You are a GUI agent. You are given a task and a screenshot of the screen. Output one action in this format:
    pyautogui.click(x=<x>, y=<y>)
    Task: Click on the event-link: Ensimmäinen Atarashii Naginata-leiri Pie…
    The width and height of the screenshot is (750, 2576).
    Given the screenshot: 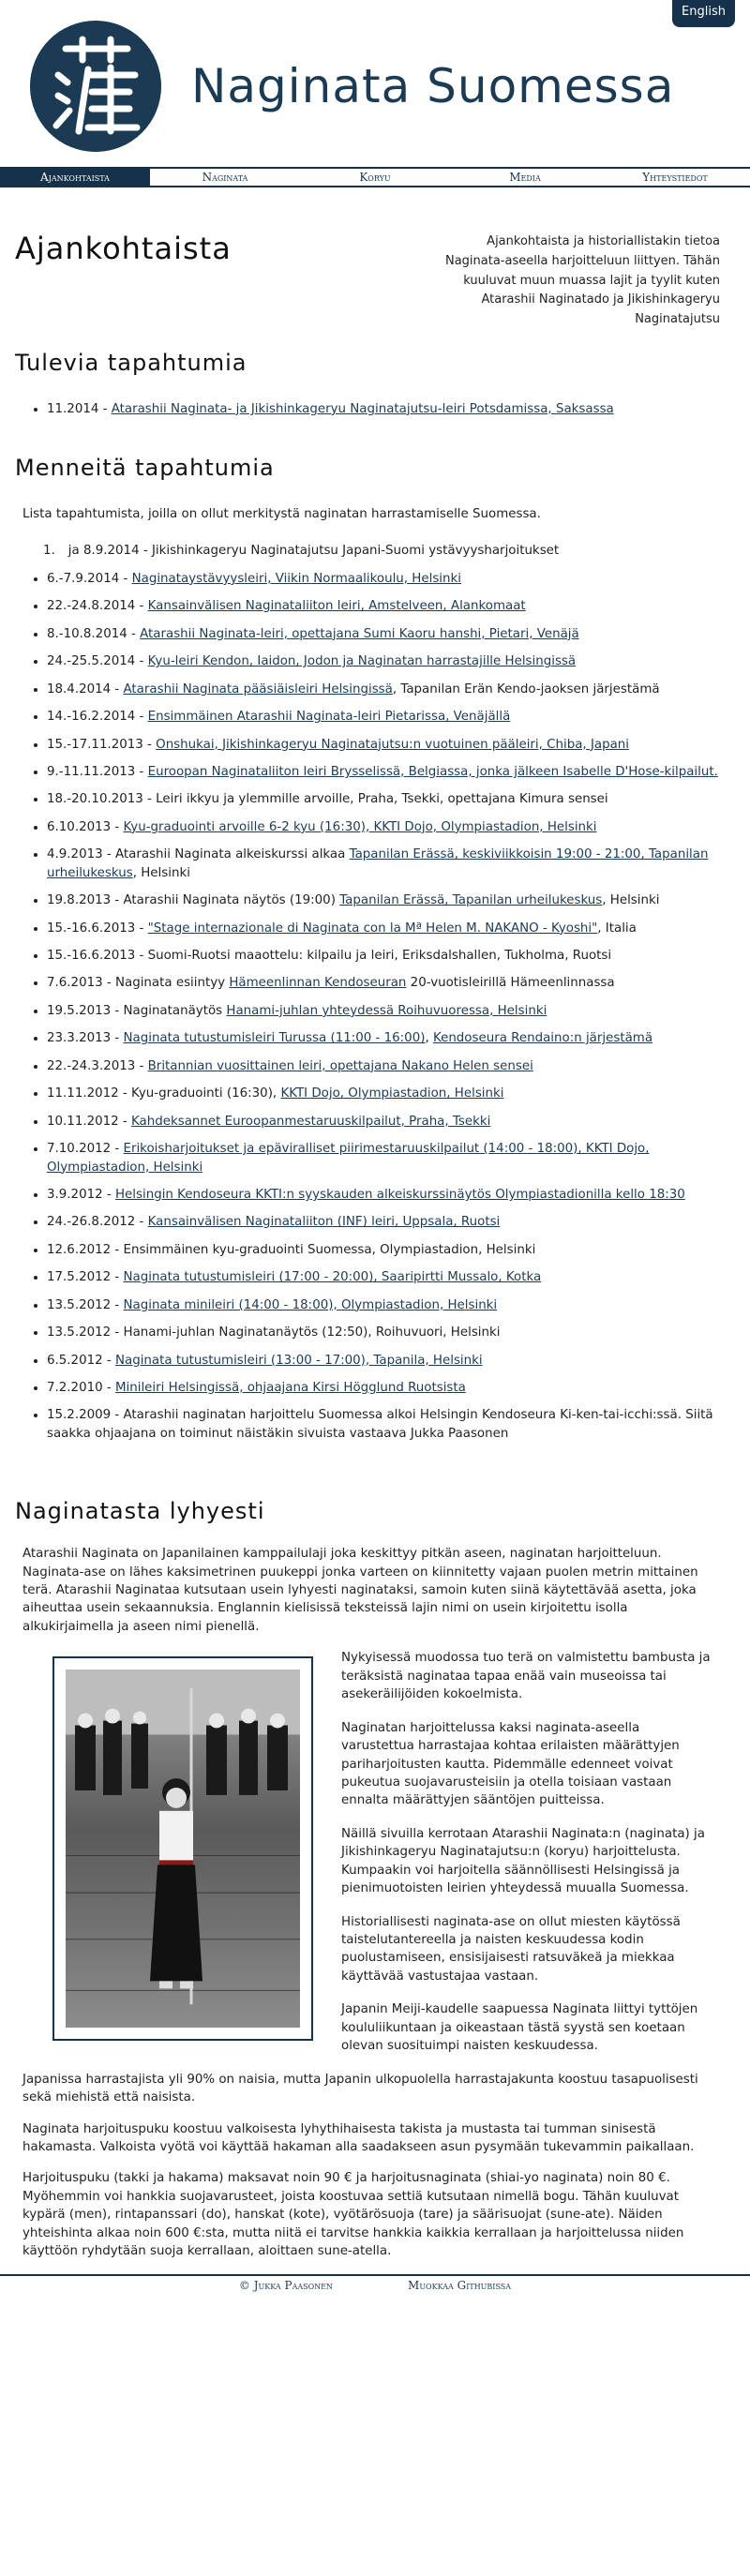 What is the action you would take?
    pyautogui.click(x=329, y=717)
    